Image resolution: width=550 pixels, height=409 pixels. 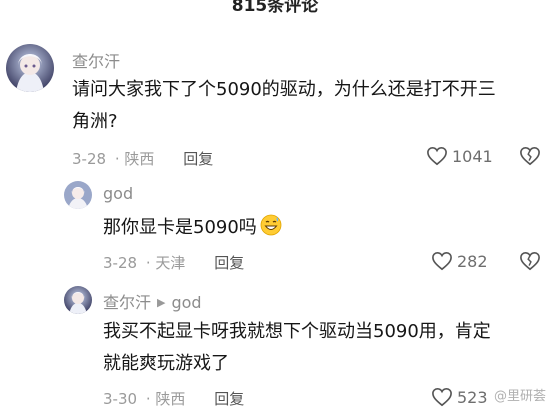 I want to click on comment-count-title: 815条评论, so click(x=275, y=8).